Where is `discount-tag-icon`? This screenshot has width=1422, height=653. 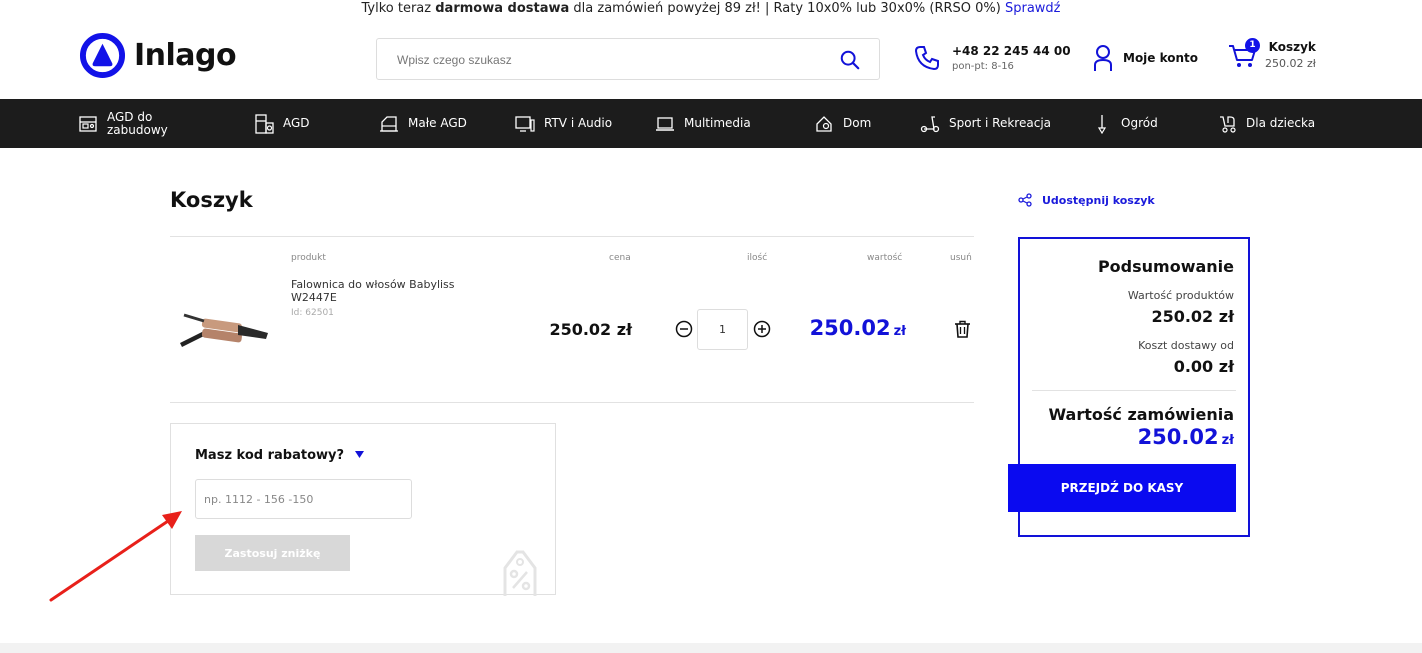 discount-tag-icon is located at coordinates (520, 573).